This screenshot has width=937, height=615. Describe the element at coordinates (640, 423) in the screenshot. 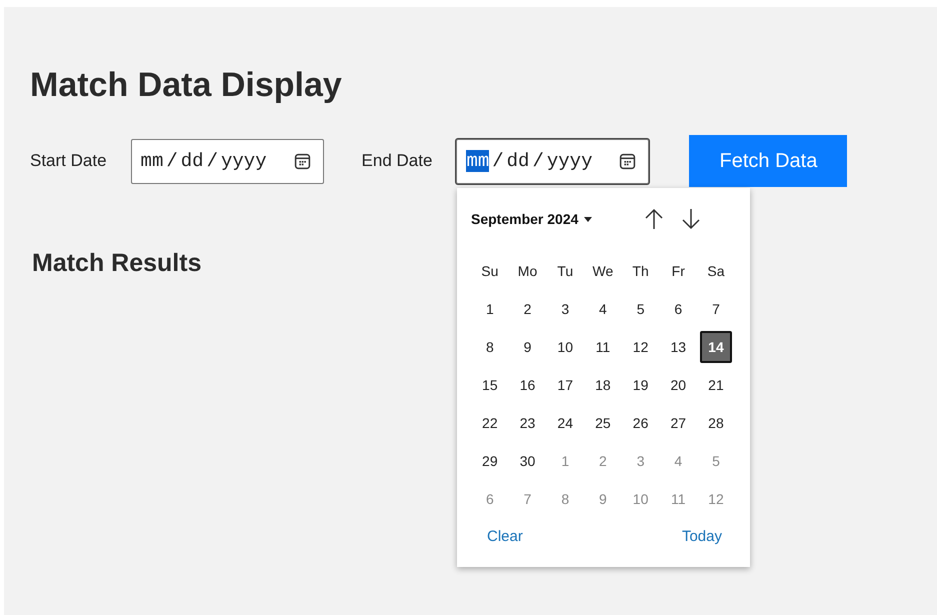

I see `calendar-day: 26` at that location.